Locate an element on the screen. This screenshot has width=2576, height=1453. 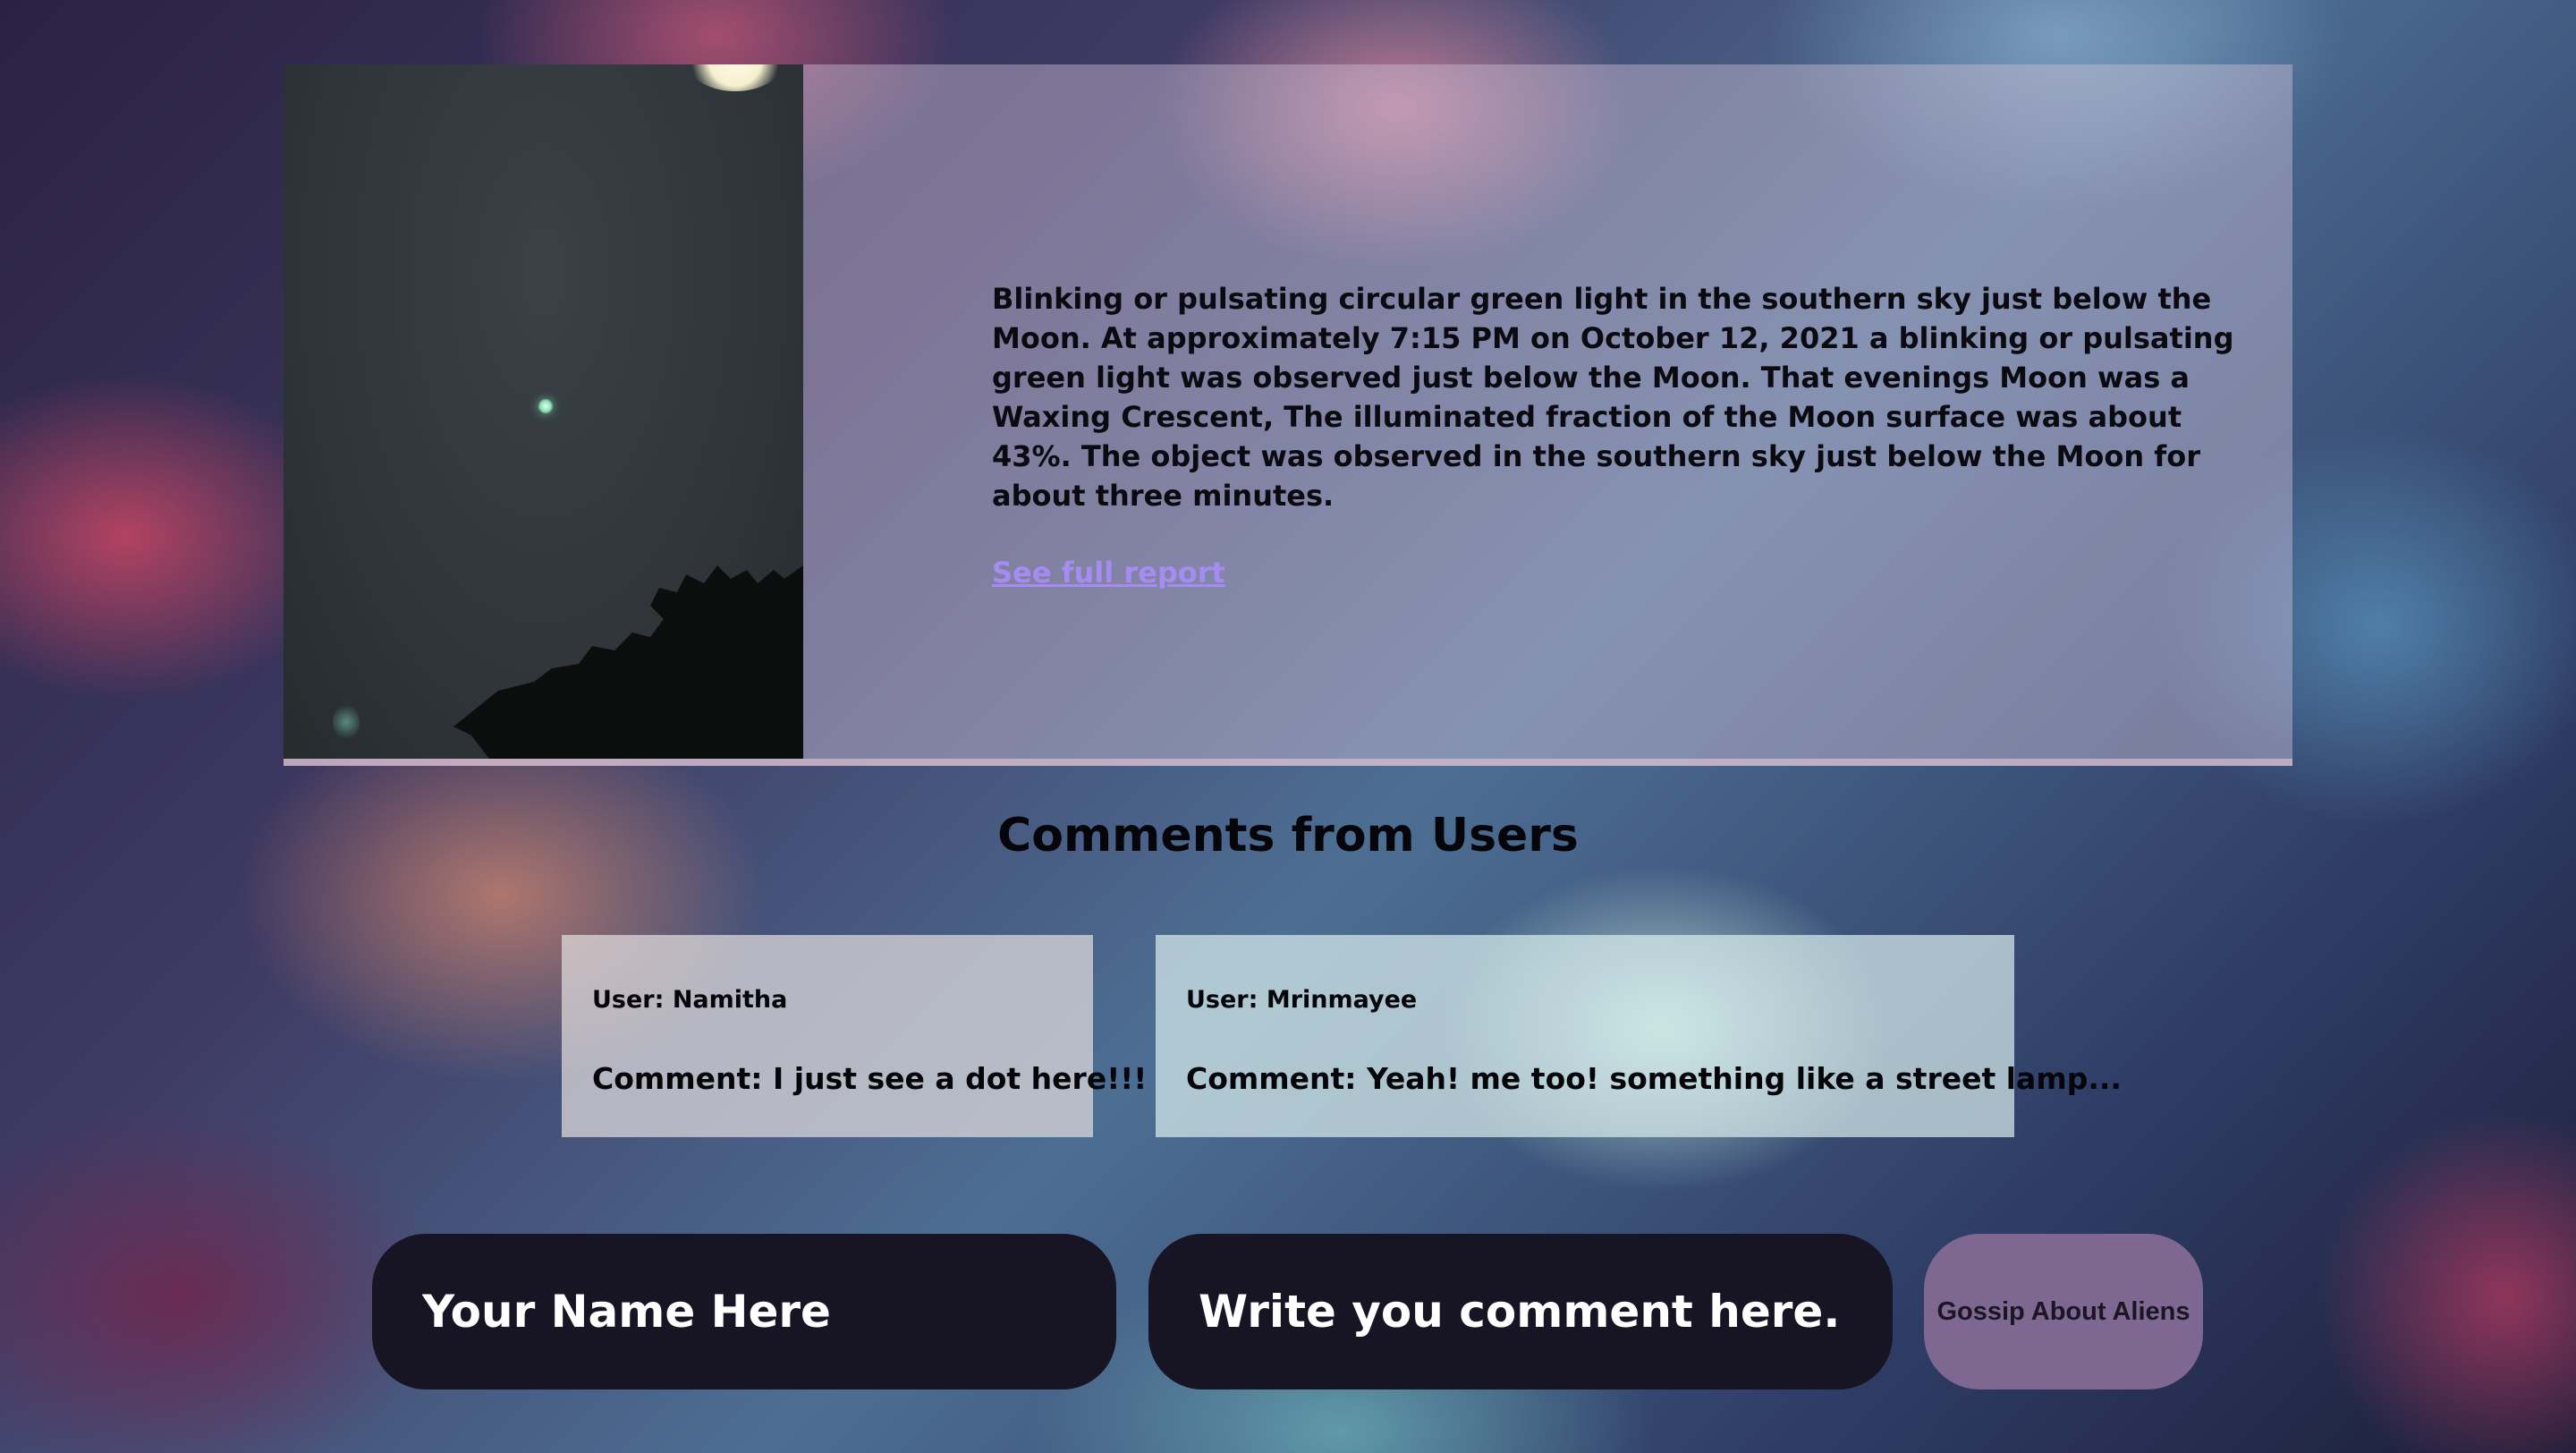
sighting-photo is located at coordinates (543, 411).